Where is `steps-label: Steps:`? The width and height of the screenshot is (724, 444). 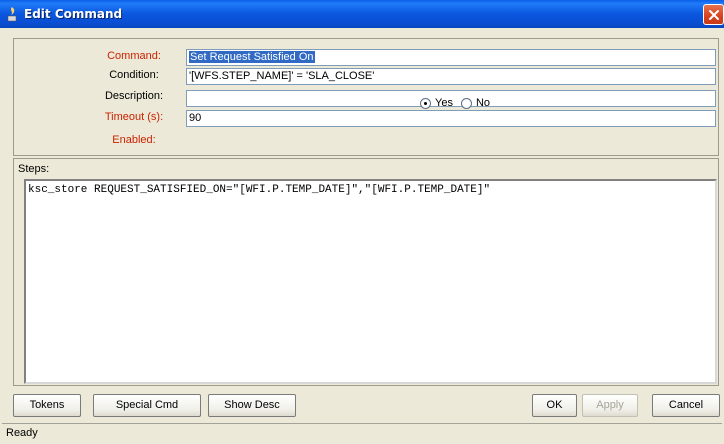
steps-label: Steps: is located at coordinates (34, 169).